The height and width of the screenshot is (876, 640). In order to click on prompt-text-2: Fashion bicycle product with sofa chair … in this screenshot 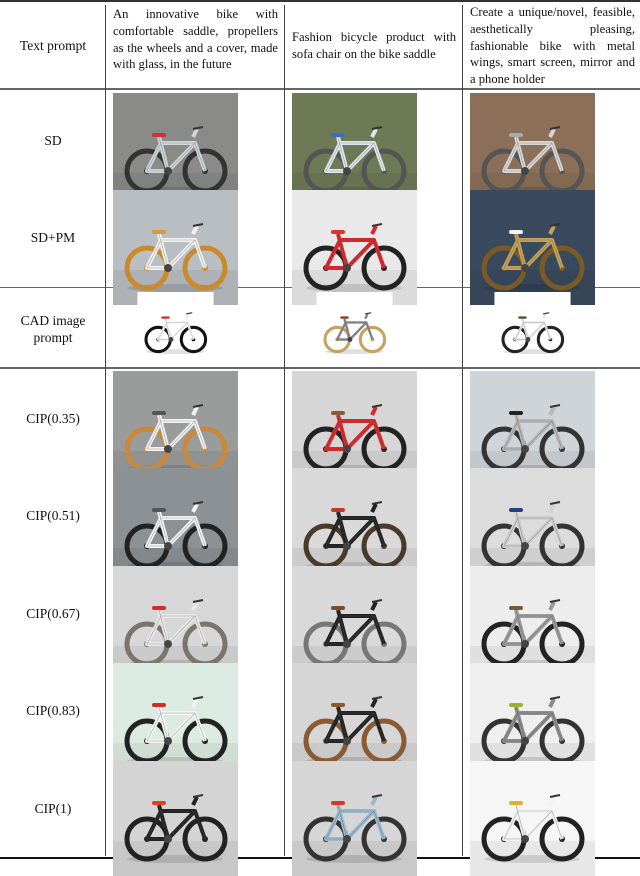, I will do `click(374, 45)`.